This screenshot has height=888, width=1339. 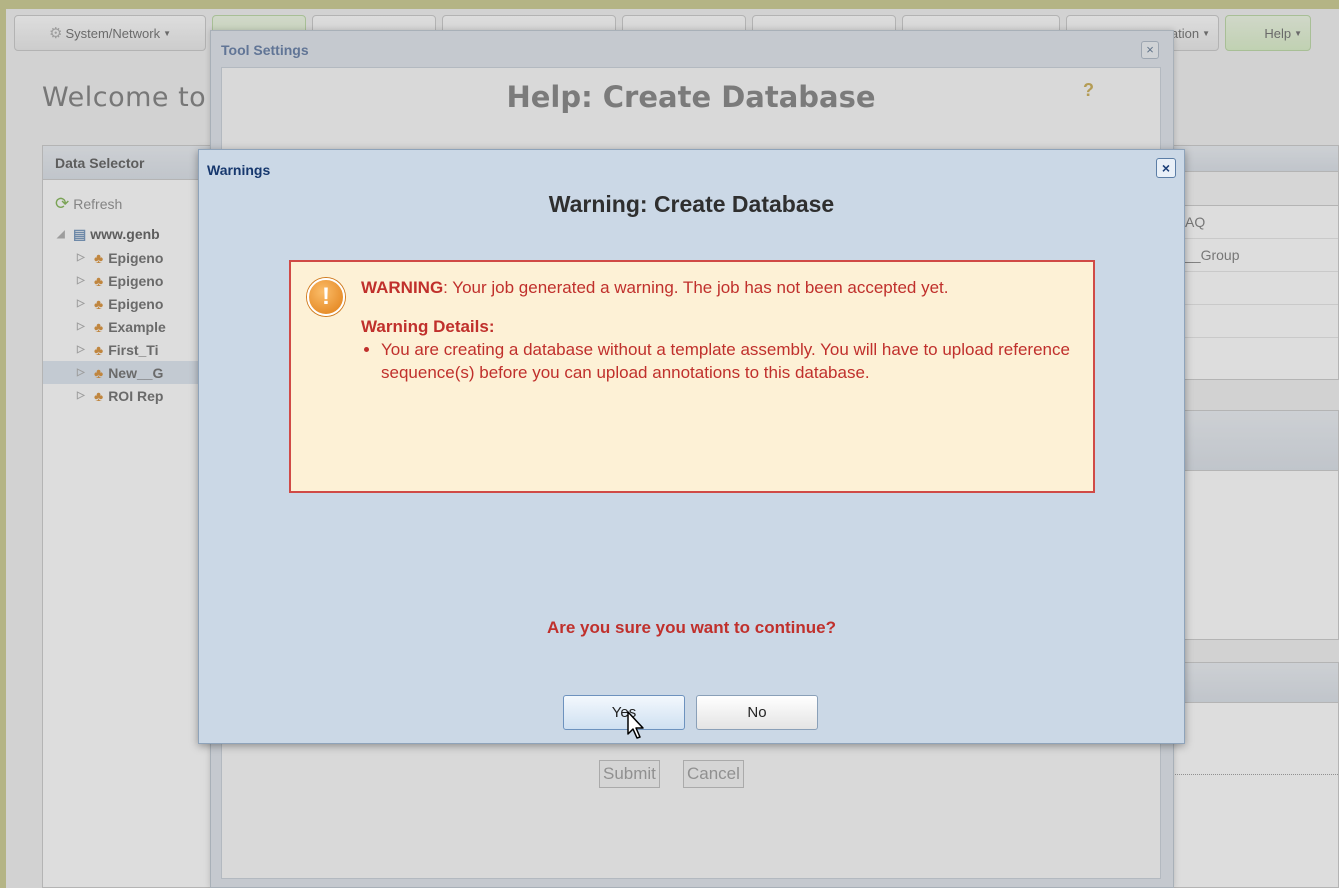 I want to click on confirm-question: Are you sure you want to continue?, so click(x=691, y=627).